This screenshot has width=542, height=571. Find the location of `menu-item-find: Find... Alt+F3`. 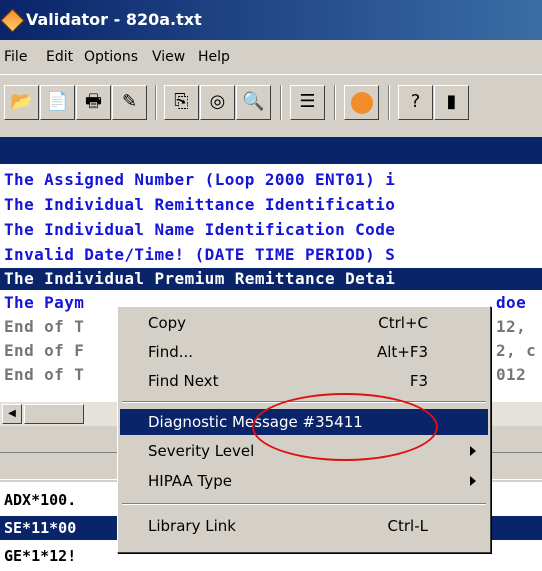

menu-item-find: Find... Alt+F3 is located at coordinates (304, 352).